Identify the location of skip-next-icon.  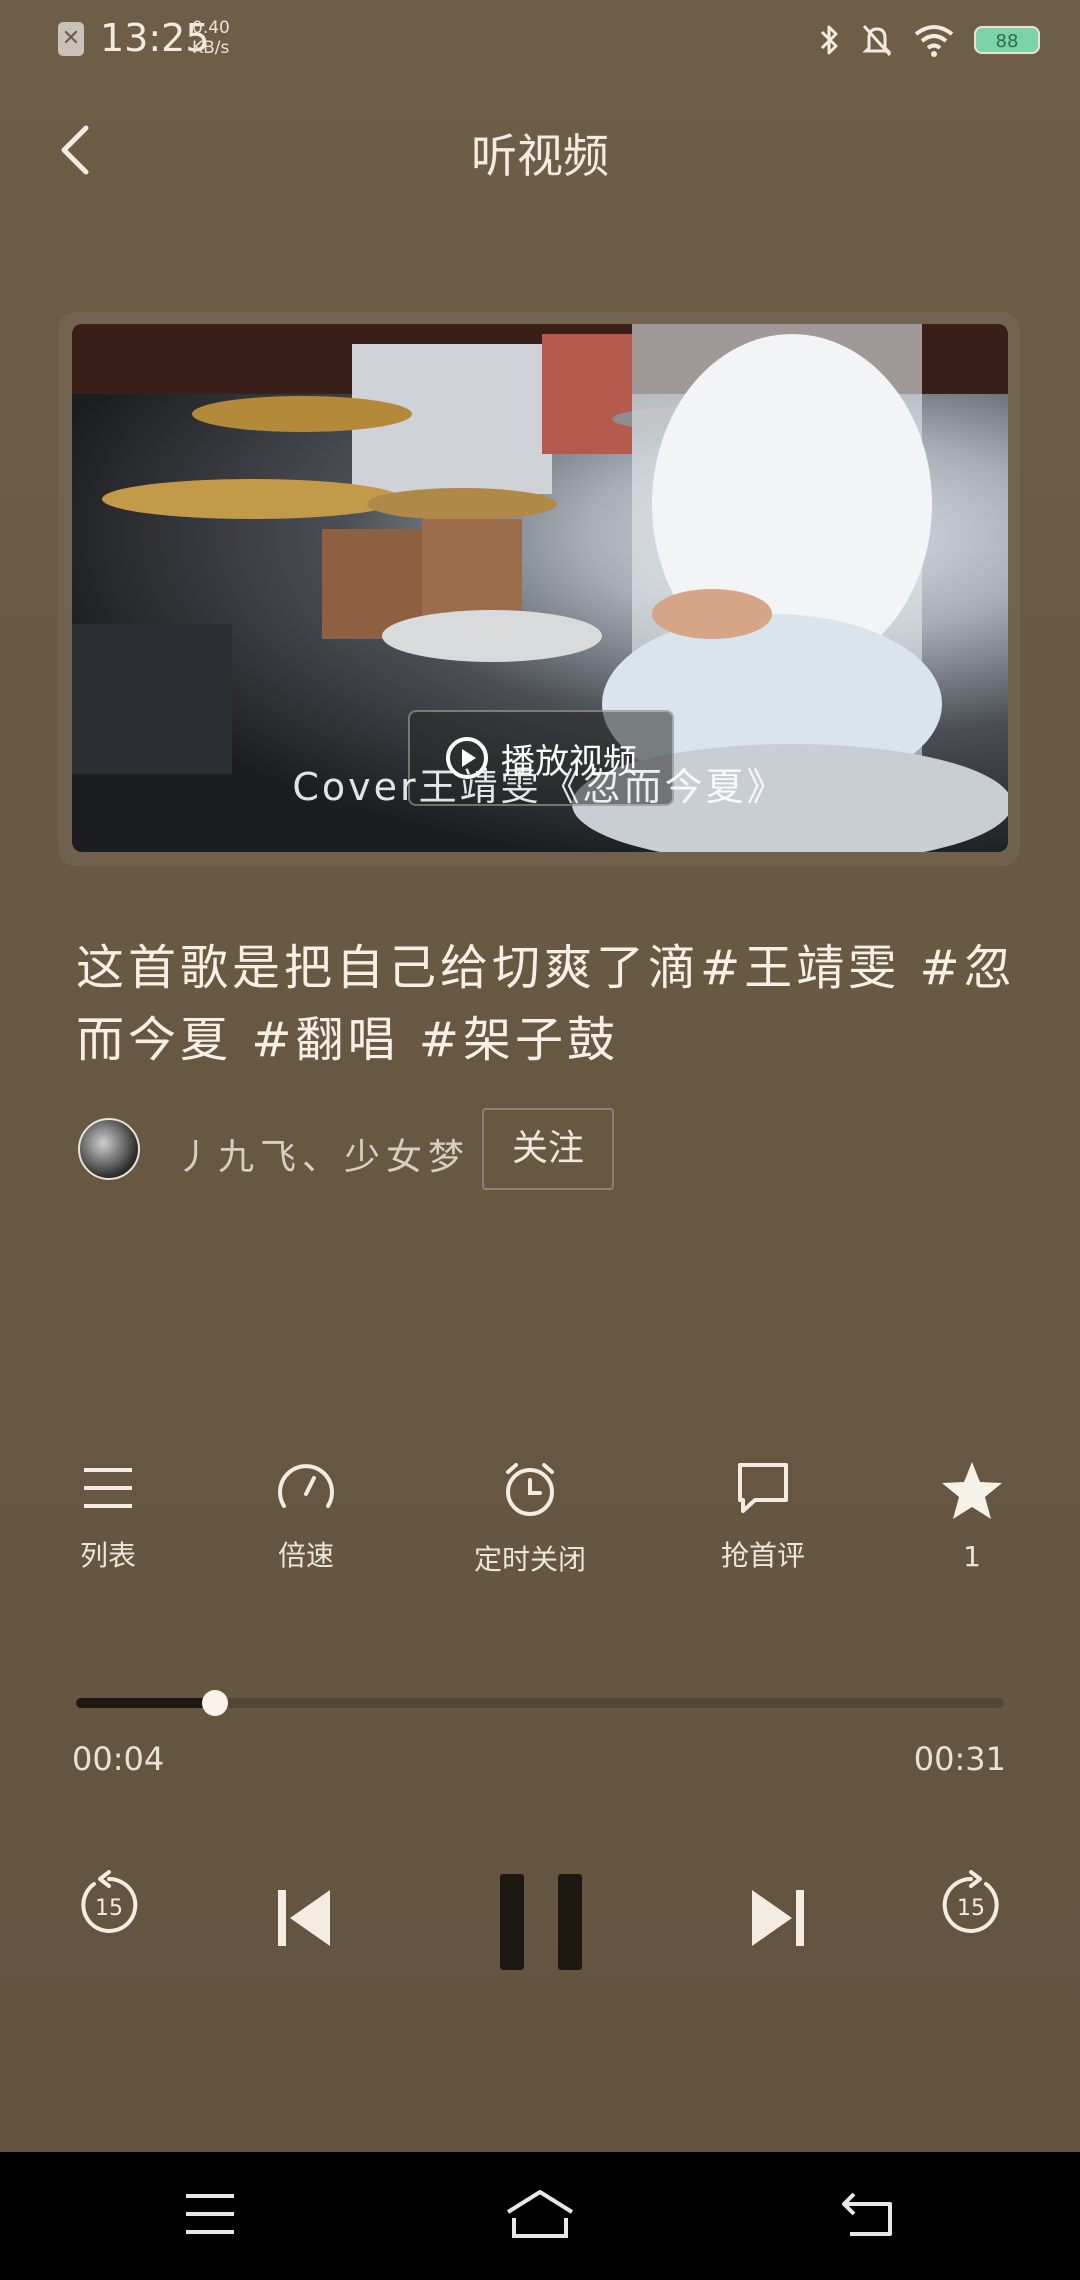
(778, 1918).